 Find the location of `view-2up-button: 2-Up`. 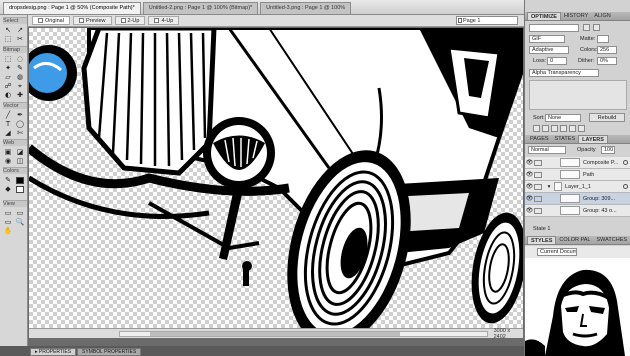

view-2up-button: 2-Up is located at coordinates (130, 20).